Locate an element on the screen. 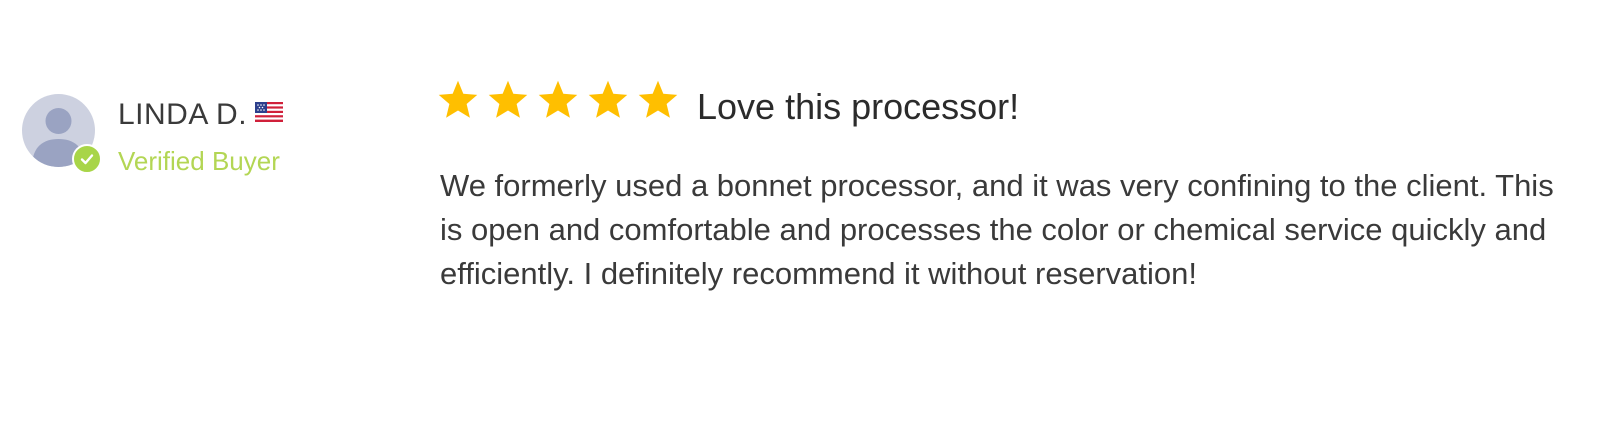 The width and height of the screenshot is (1606, 444). reviewer-name: LINDA D. is located at coordinates (183, 114).